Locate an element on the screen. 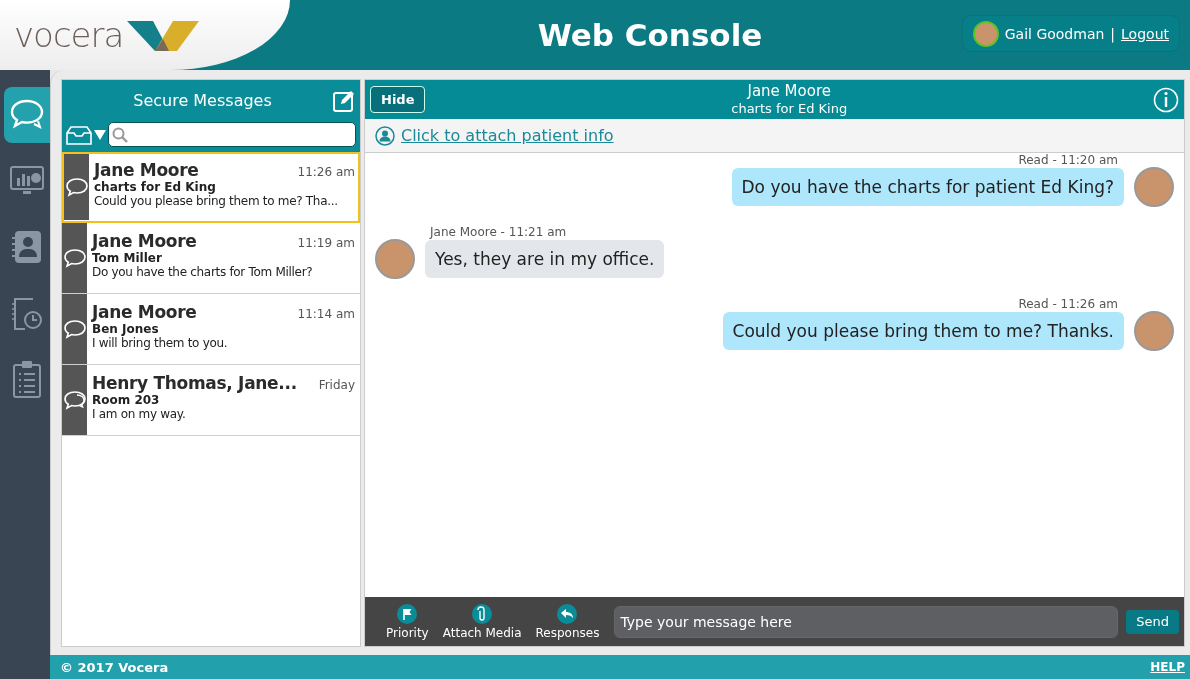  chat-title: Jane Moore is located at coordinates (788, 90).